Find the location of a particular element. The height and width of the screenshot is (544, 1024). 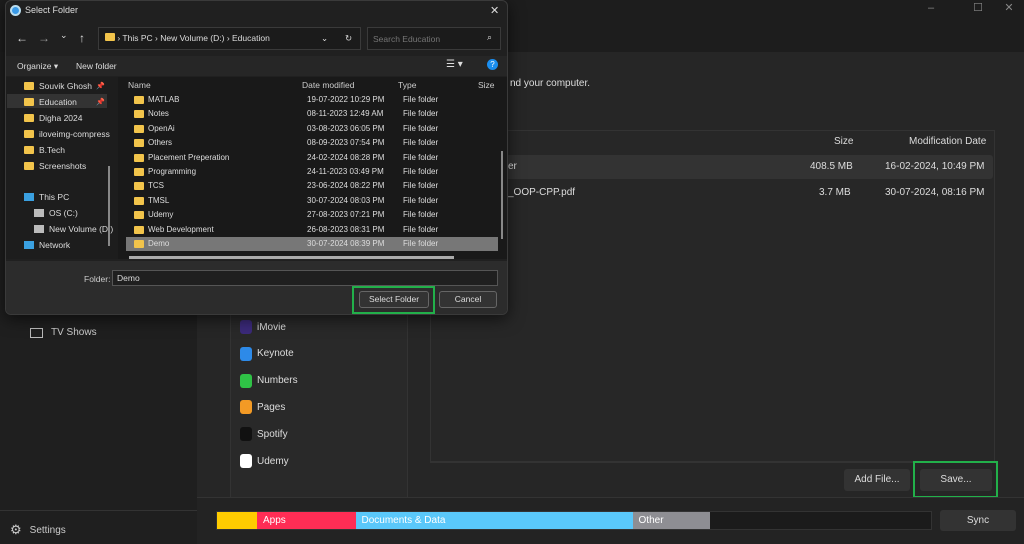

network-icon is located at coordinates (29, 245).